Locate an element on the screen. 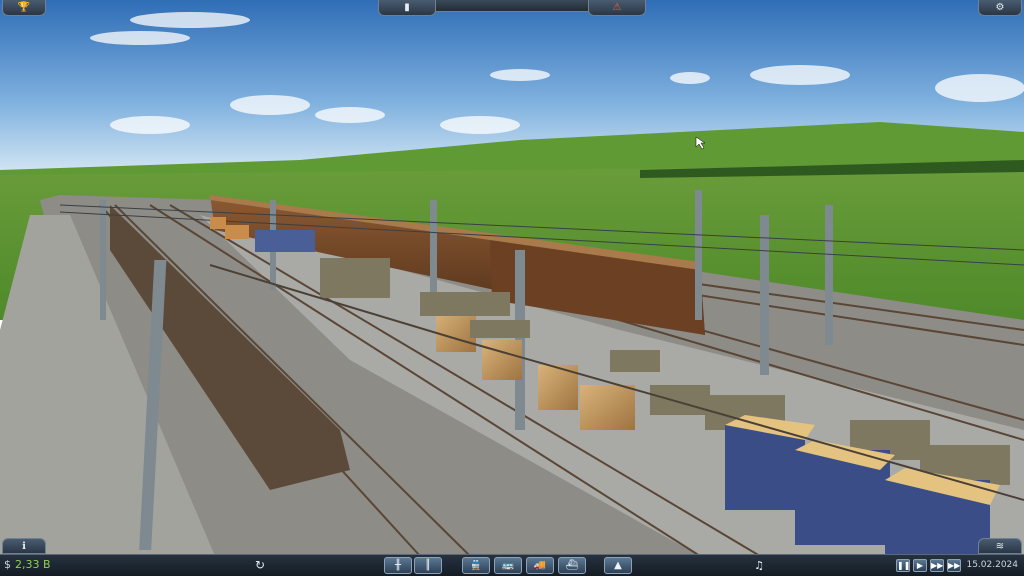 The width and height of the screenshot is (1024, 576). bus-tool-button: 🚌 is located at coordinates (508, 565).